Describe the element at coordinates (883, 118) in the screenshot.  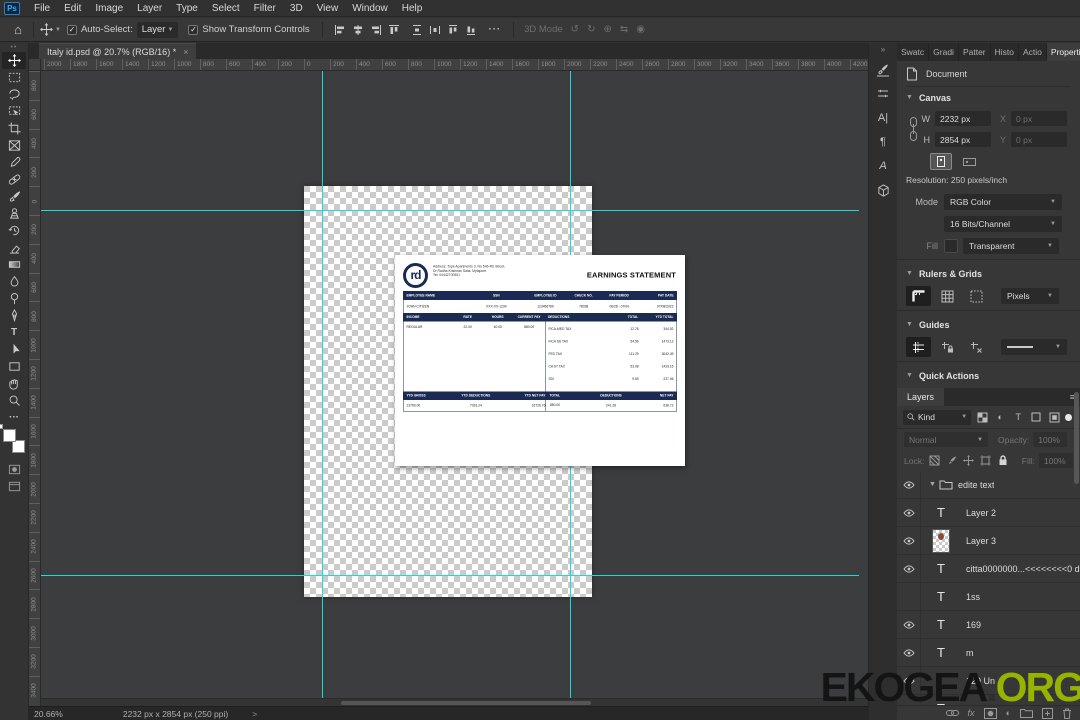
I see `character-panel-icon: A|` at that location.